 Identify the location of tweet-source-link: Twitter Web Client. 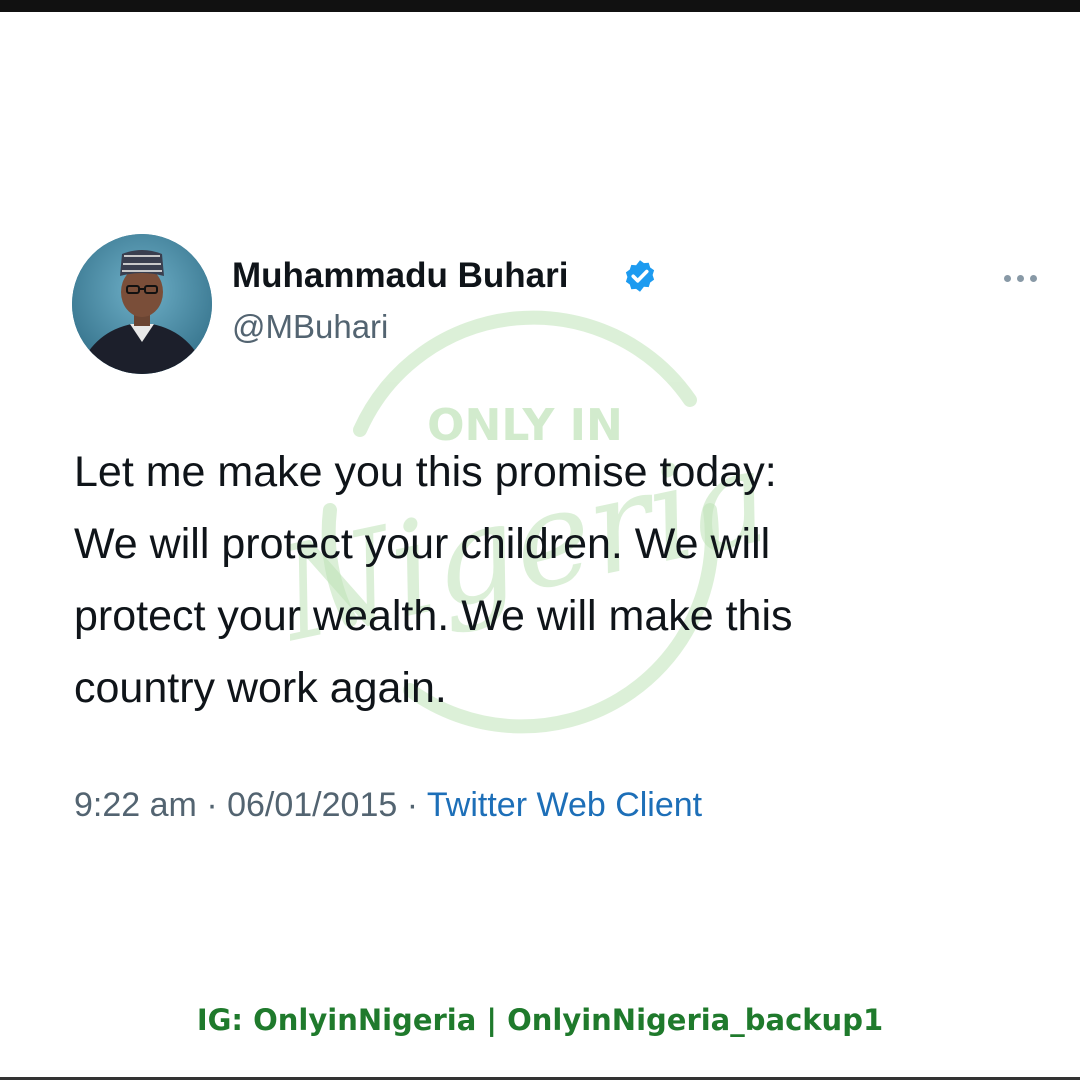
(564, 805).